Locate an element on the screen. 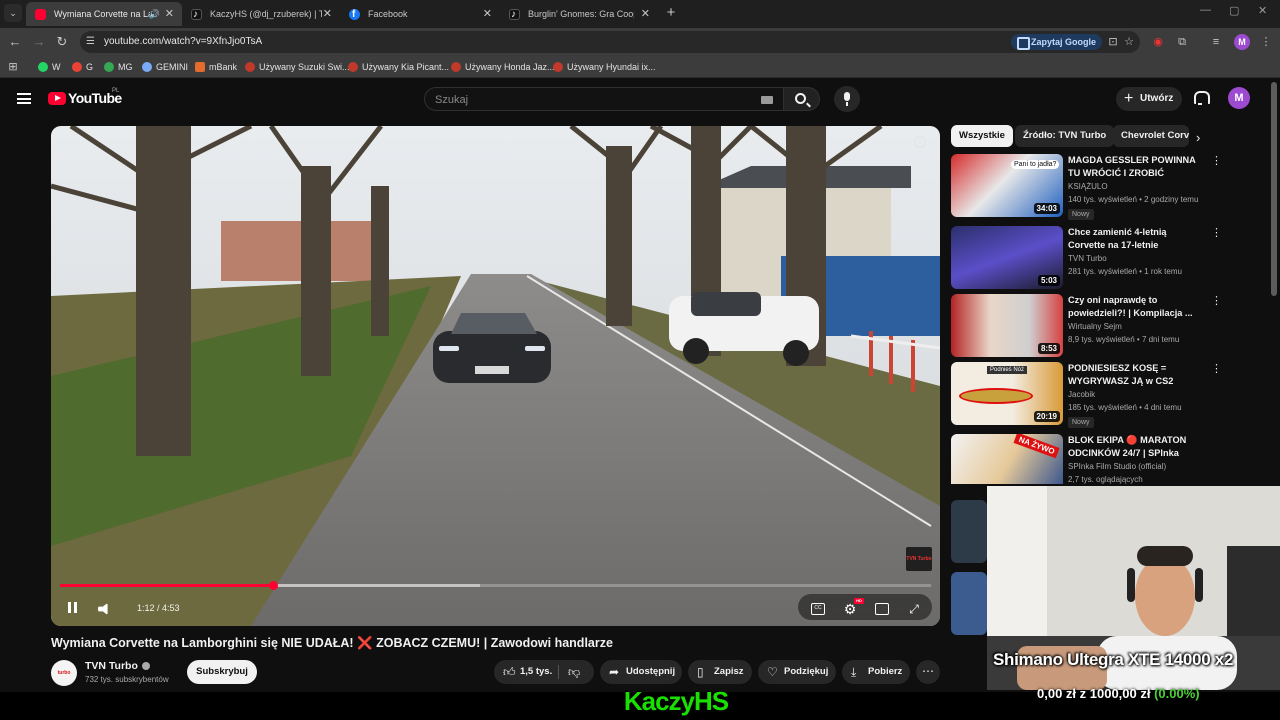  keyboard-icon is located at coordinates (767, 100).